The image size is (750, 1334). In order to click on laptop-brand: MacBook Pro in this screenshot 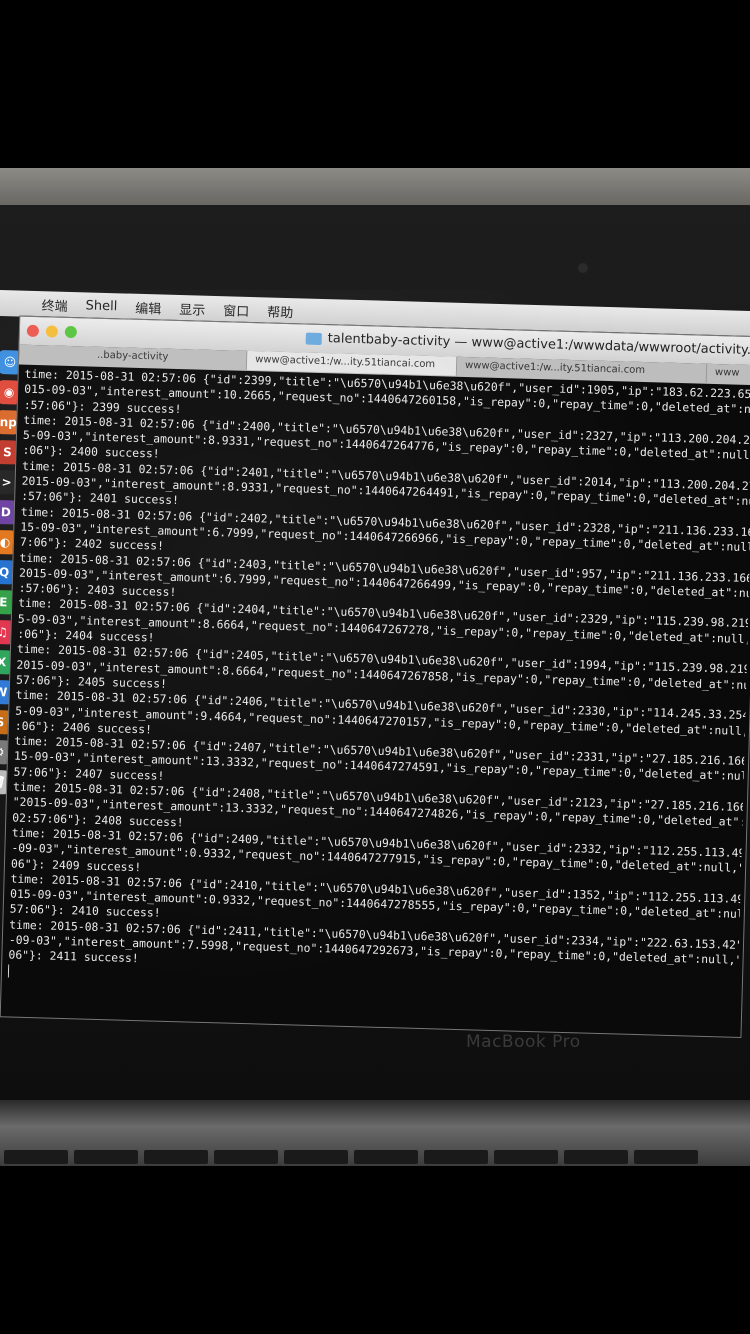, I will do `click(523, 1042)`.